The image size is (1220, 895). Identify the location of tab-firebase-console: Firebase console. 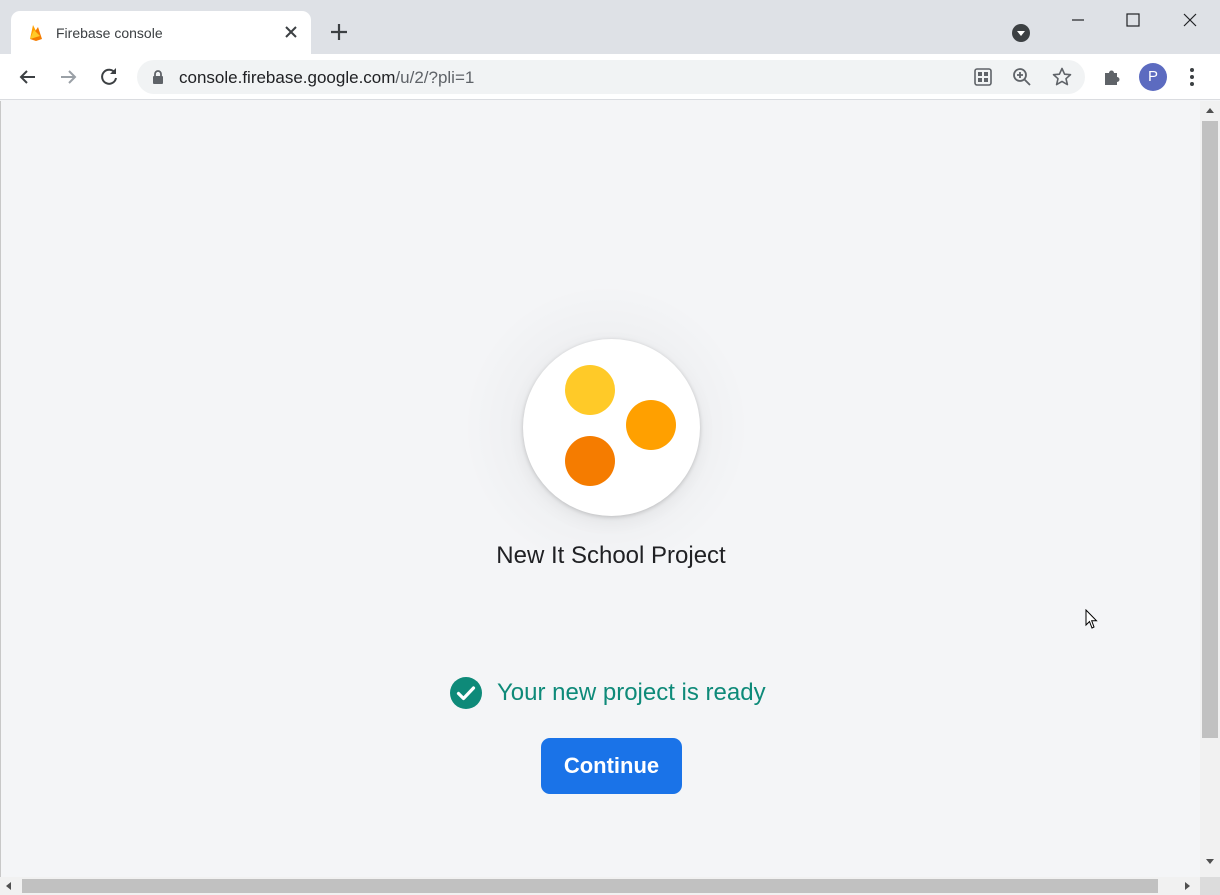
(161, 32).